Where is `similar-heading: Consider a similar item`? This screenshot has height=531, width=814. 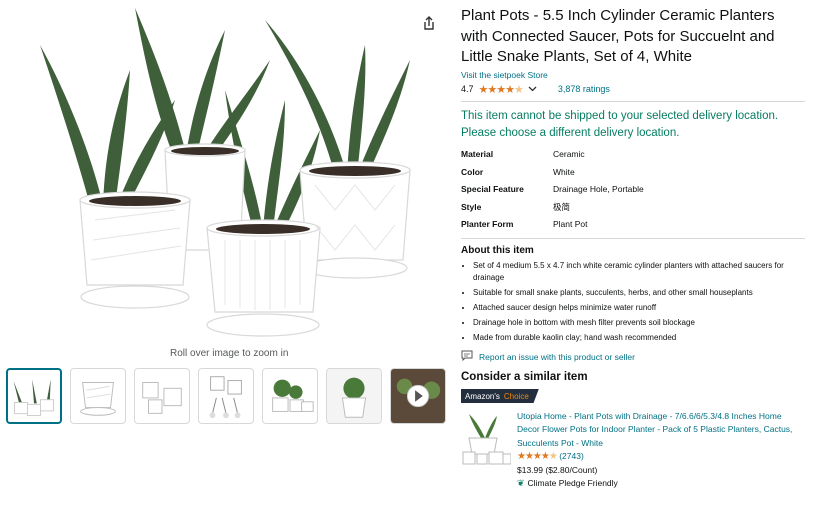 similar-heading: Consider a similar item is located at coordinates (524, 377).